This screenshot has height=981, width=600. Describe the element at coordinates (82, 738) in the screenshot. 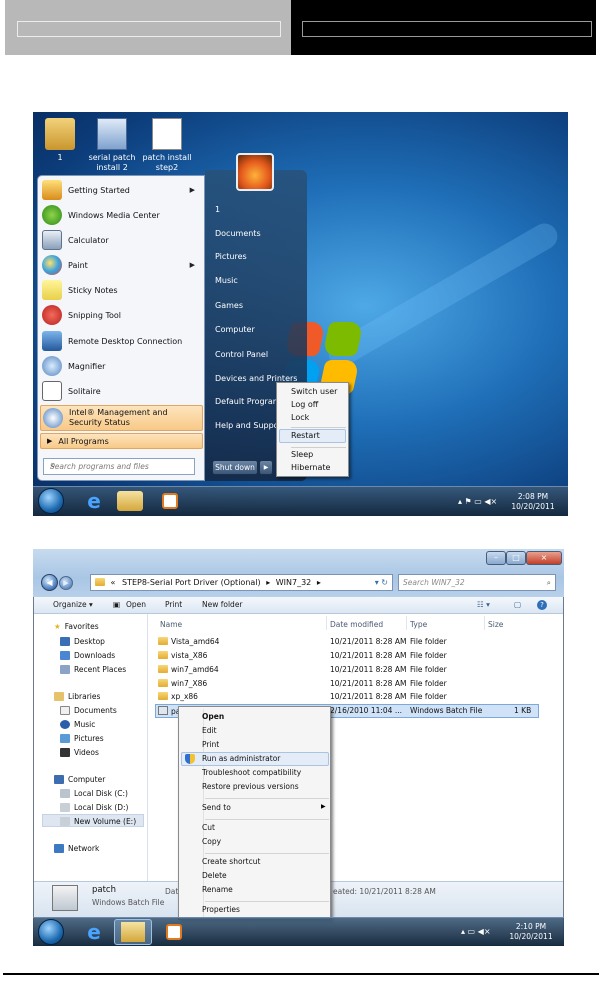

I see `nav-pictures: Pictures` at that location.